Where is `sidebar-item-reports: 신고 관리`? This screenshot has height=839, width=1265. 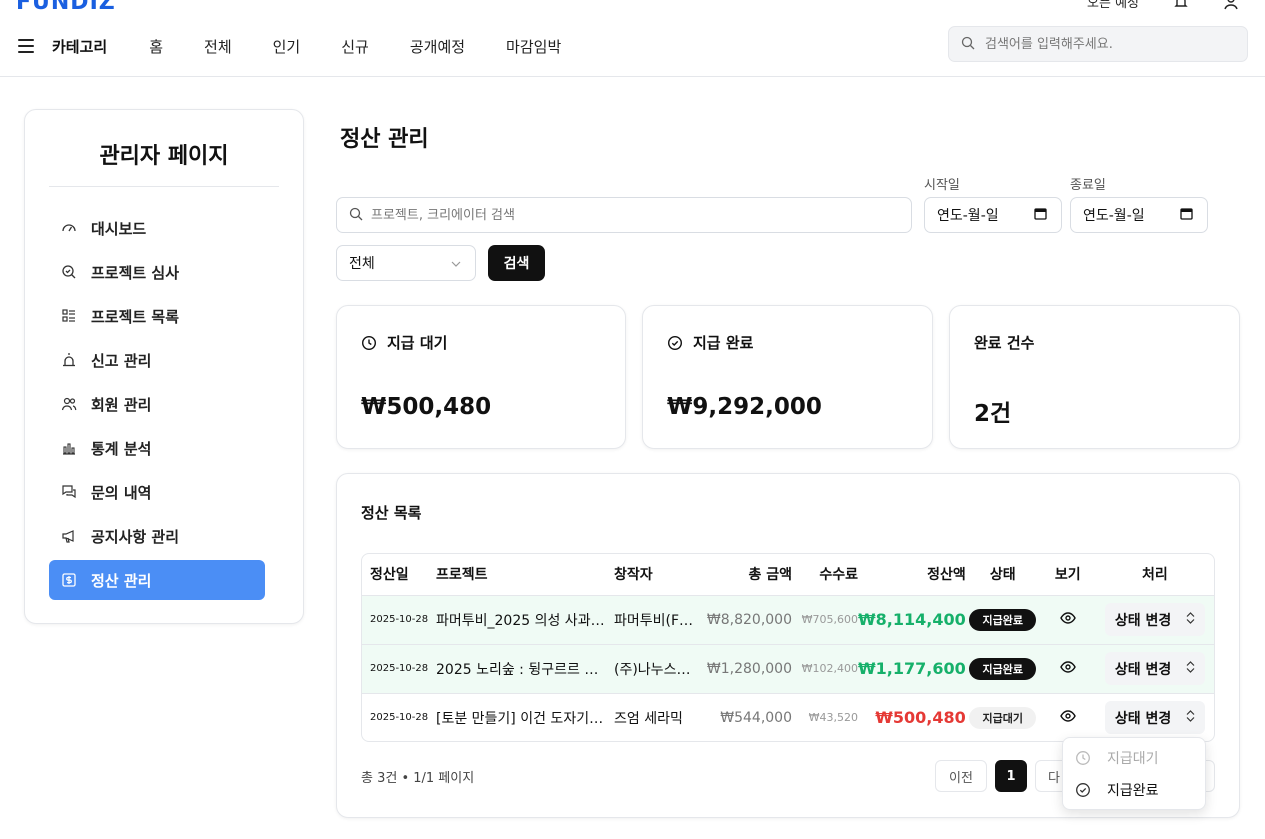
sidebar-item-reports: 신고 관리 is located at coordinates (157, 360).